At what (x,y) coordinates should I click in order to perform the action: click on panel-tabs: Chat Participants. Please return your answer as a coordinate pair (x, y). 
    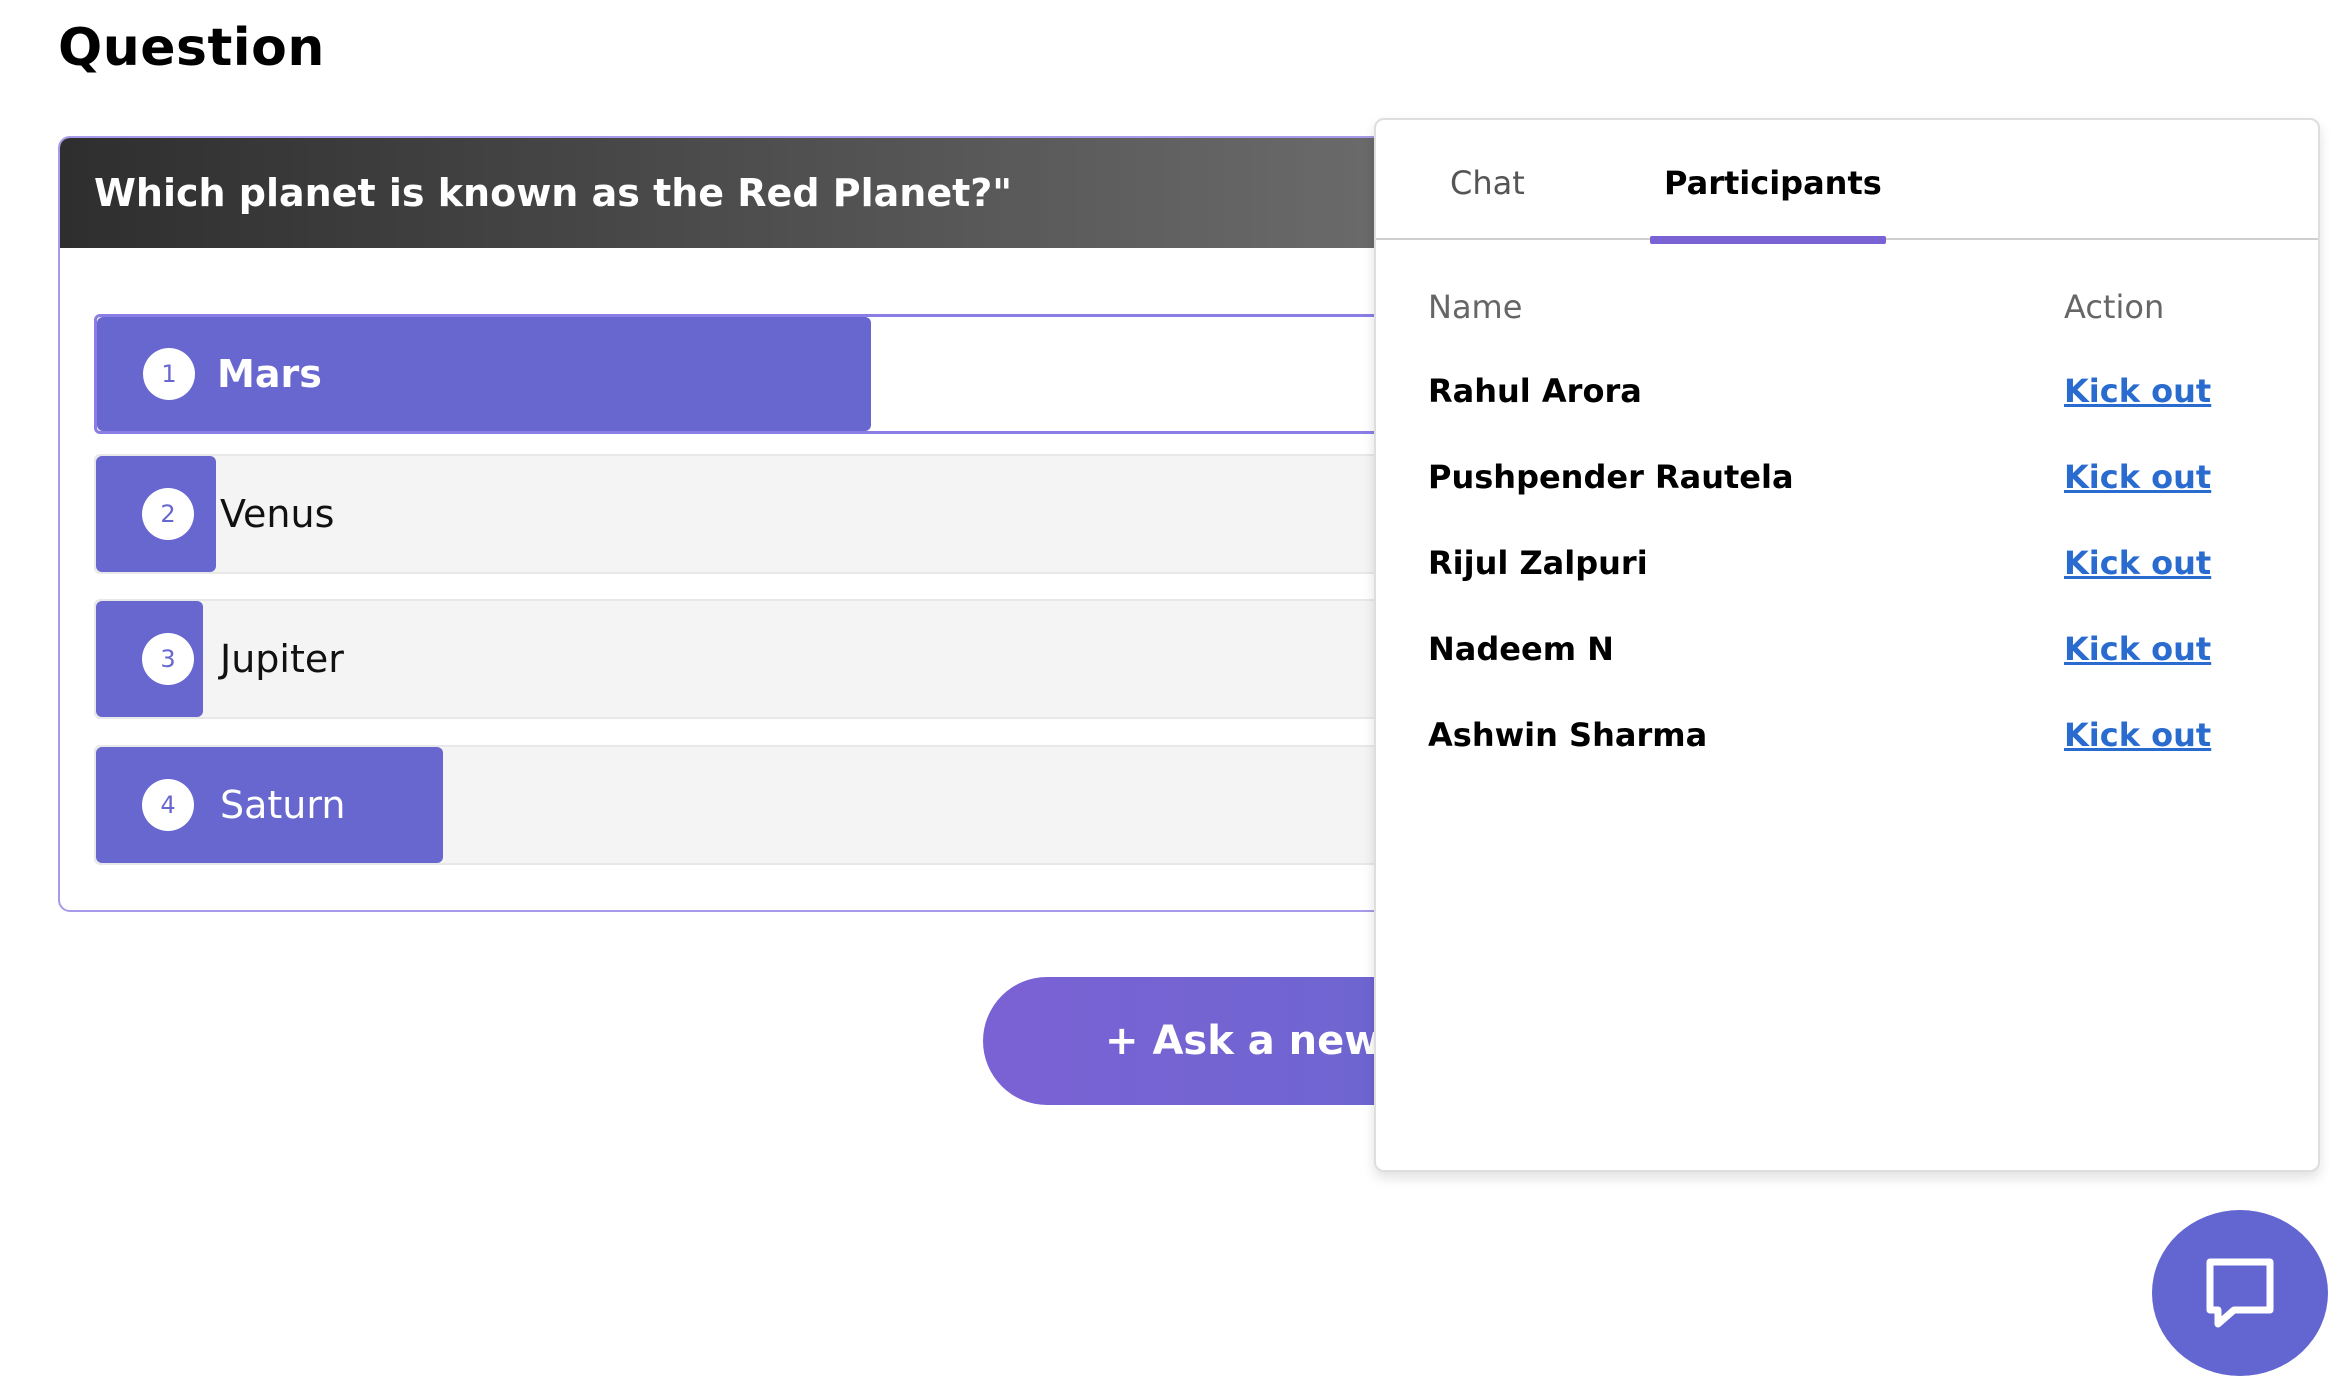
    Looking at the image, I should click on (1847, 182).